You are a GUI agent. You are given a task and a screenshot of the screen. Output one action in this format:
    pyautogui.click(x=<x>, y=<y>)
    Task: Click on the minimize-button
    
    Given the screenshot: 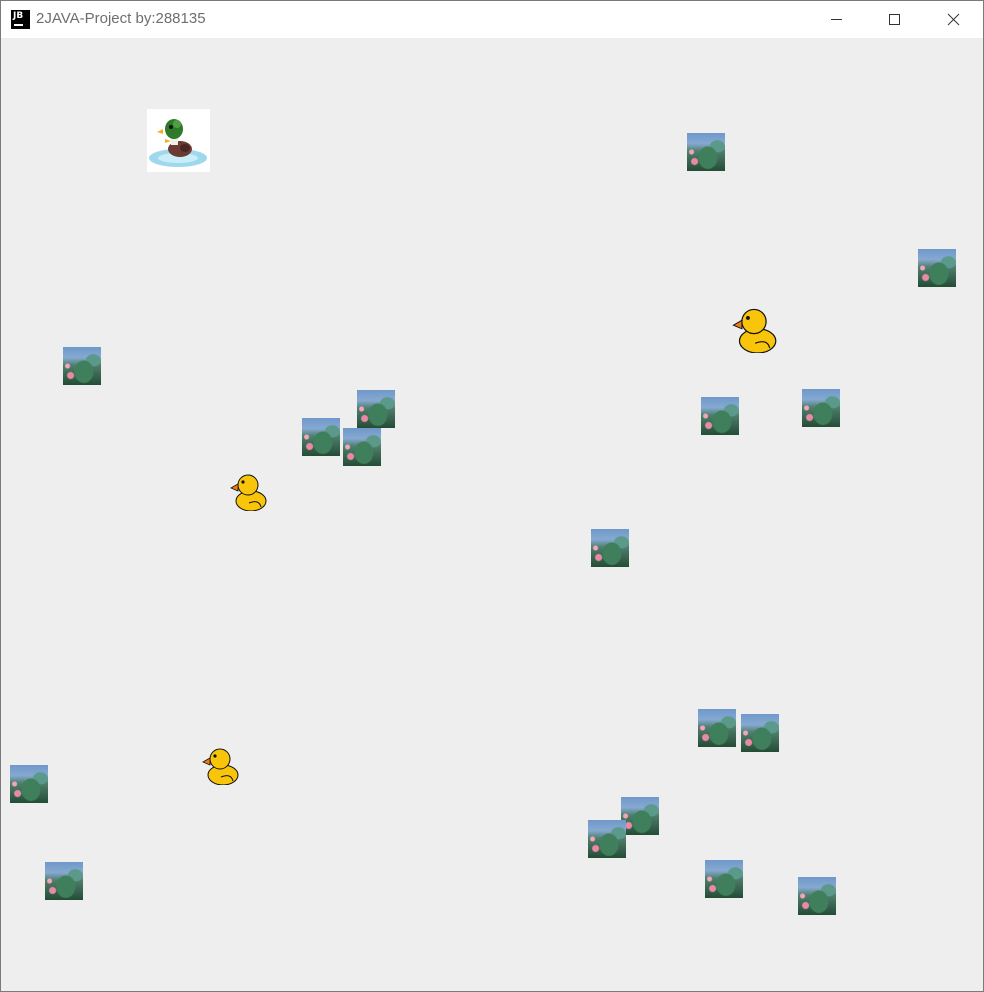 What is the action you would take?
    pyautogui.click(x=836, y=19)
    